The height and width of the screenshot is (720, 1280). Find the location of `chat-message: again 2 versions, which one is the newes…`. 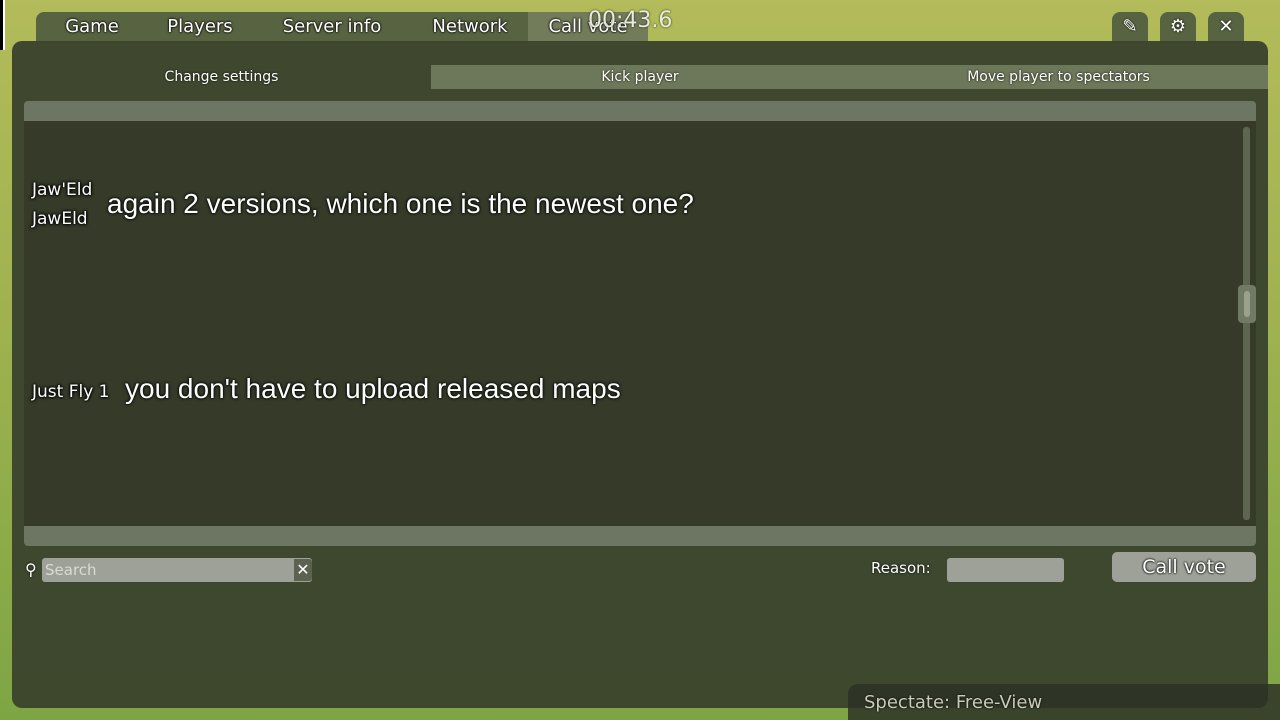

chat-message: again 2 versions, which one is the newes… is located at coordinates (400, 203).